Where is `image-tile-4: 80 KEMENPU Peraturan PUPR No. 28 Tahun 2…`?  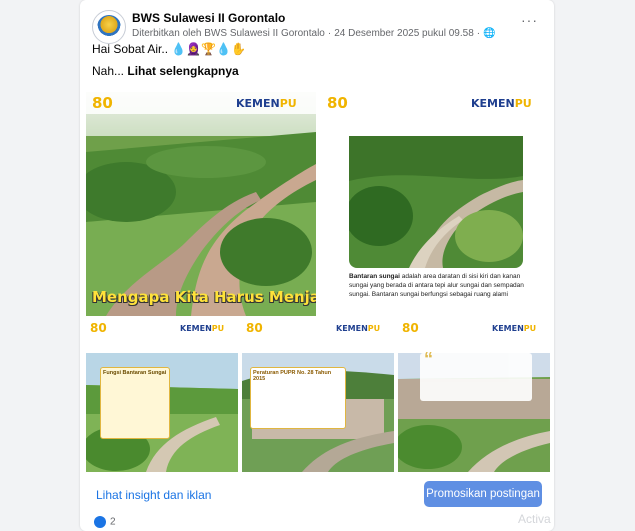
image-tile-4: 80 KEMENPU Peraturan PUPR No. 28 Tahun 2… is located at coordinates (318, 395).